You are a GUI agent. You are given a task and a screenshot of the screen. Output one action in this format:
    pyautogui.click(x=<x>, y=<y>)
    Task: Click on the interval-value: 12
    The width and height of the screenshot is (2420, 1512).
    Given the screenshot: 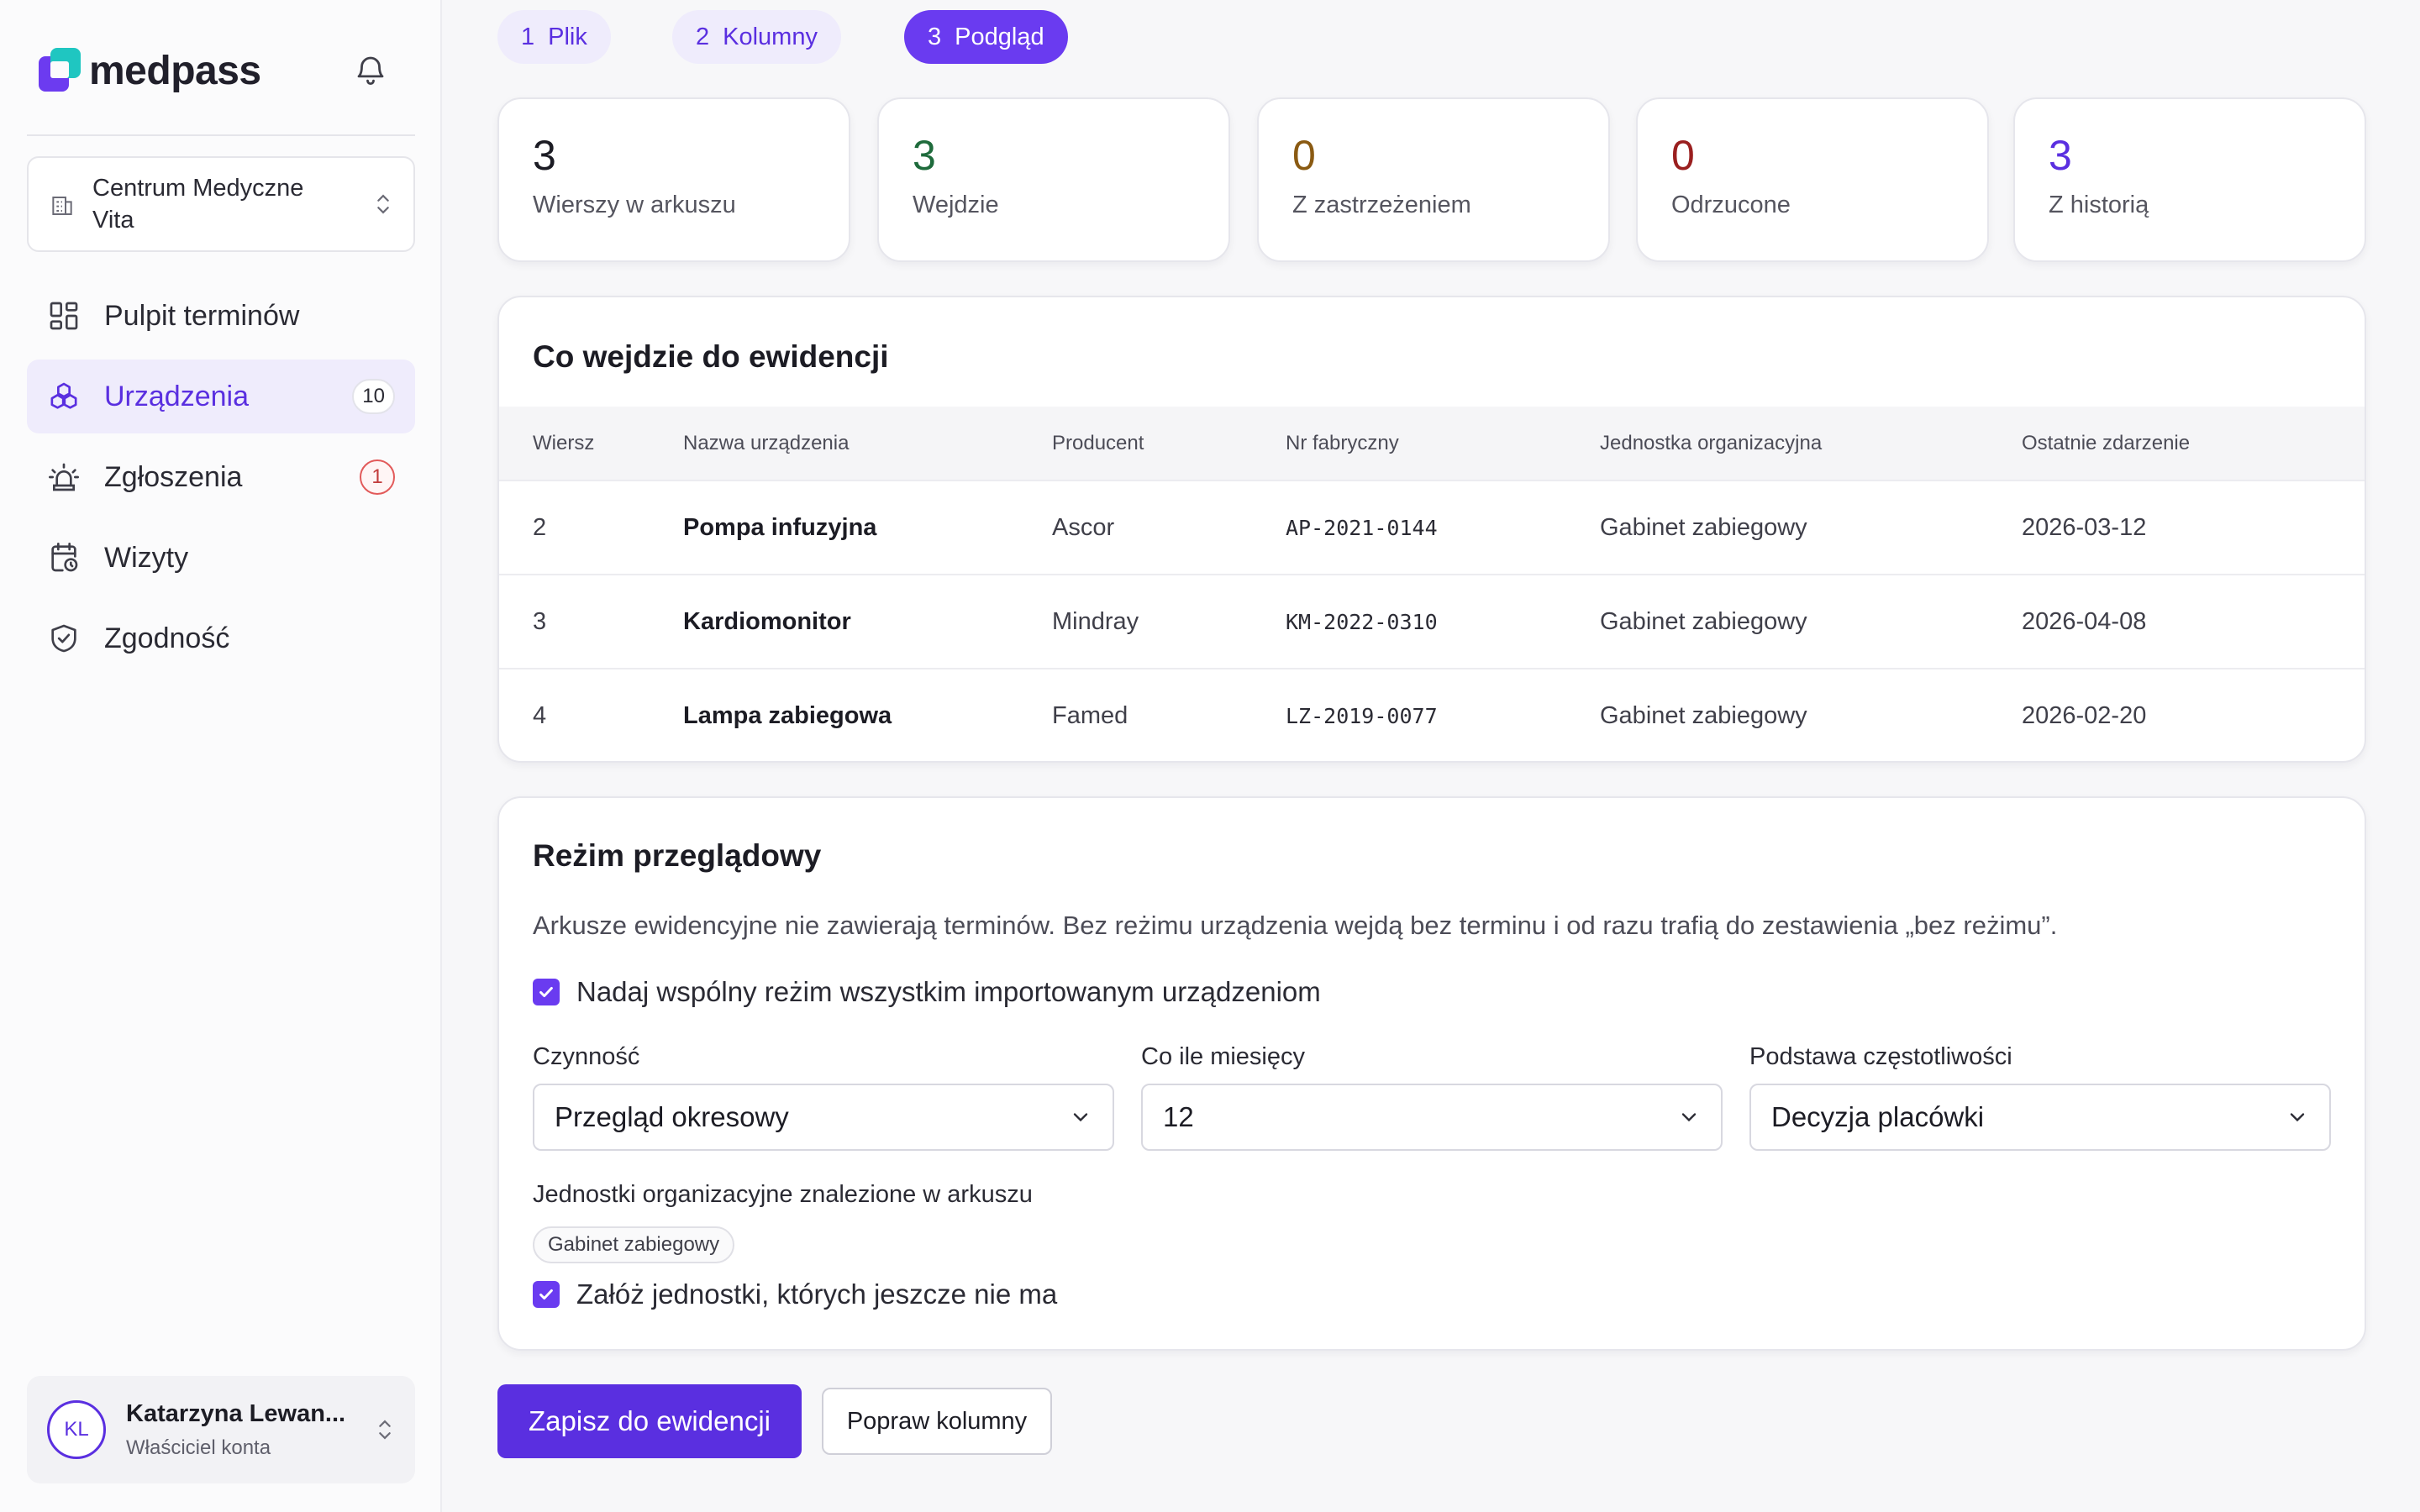 What is the action you would take?
    pyautogui.click(x=1178, y=1116)
    